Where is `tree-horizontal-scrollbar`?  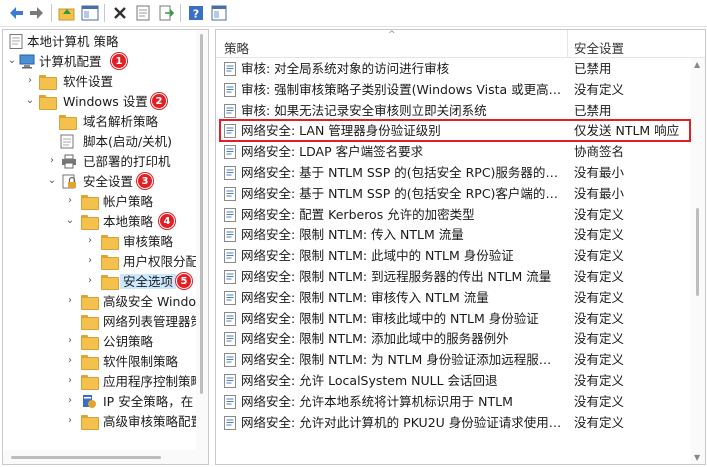 tree-horizontal-scrollbar is located at coordinates (105, 457).